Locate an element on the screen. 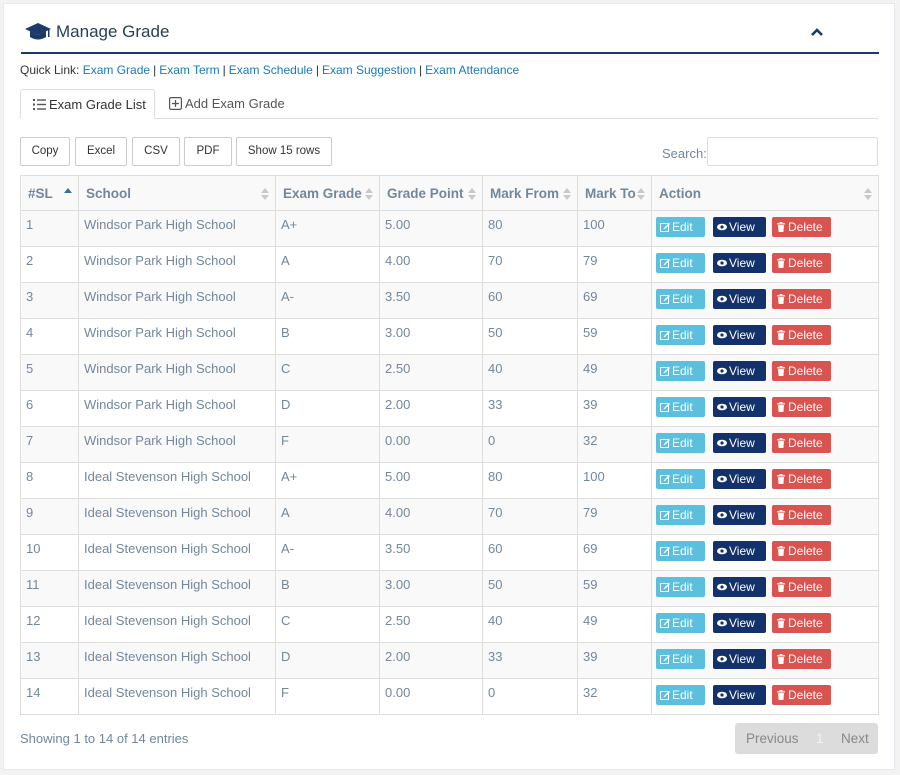  cell-grade-point: 3.50 is located at coordinates (431, 300).